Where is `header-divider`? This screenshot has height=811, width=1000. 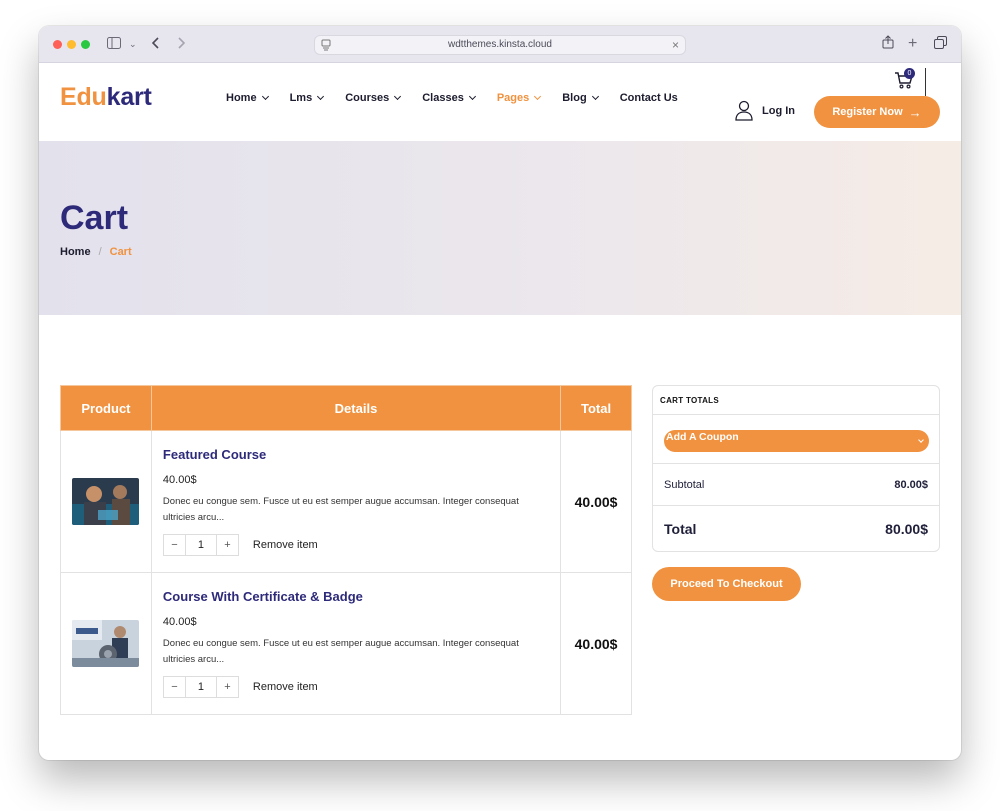
header-divider is located at coordinates (925, 82).